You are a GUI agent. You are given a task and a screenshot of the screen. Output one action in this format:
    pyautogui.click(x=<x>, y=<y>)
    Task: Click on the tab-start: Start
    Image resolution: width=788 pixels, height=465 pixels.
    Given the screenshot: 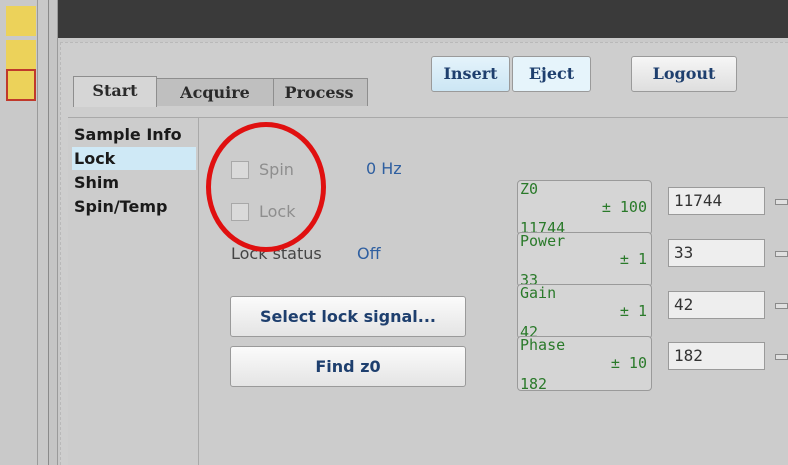 What is the action you would take?
    pyautogui.click(x=115, y=91)
    